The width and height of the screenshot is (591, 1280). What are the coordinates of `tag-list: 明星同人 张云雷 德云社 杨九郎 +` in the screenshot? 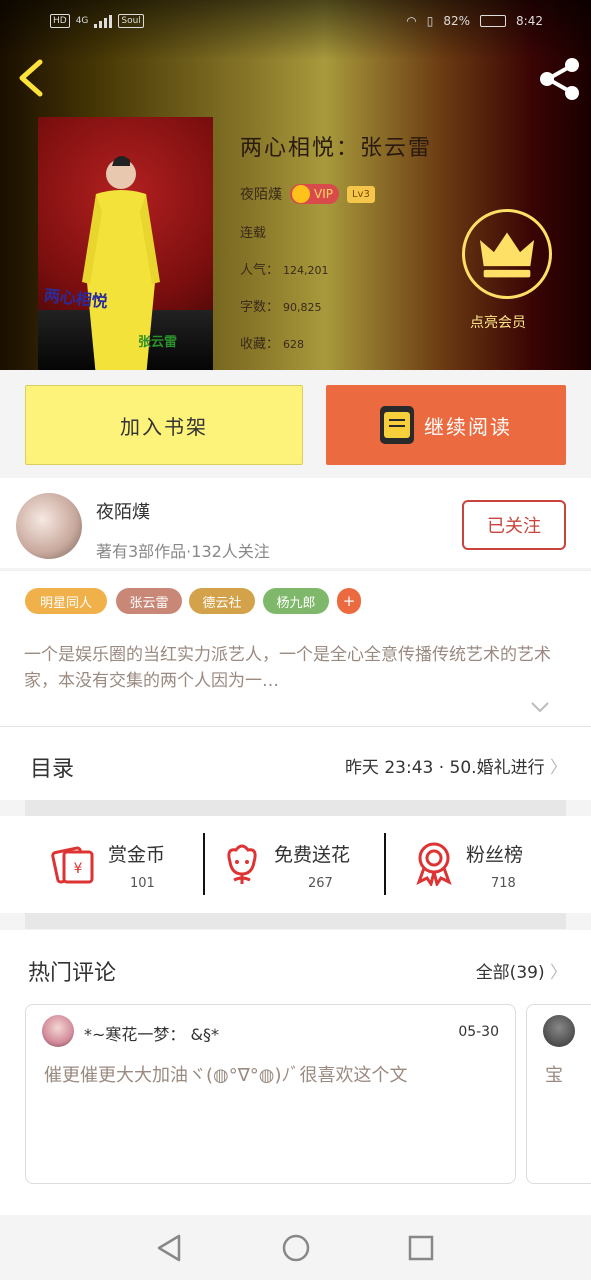 It's located at (295, 600).